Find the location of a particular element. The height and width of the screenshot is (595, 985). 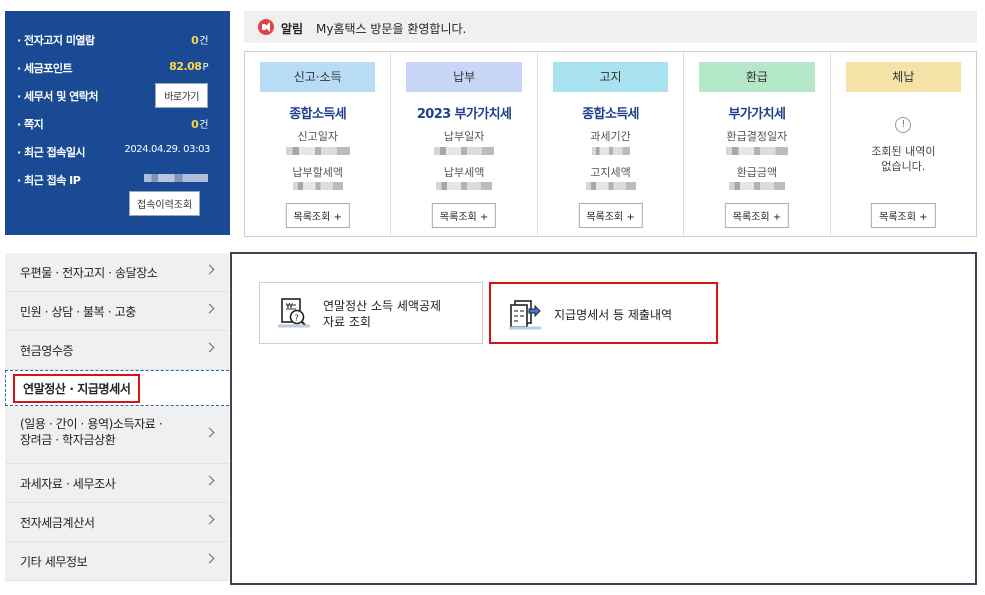

card-label: 과세기간 is located at coordinates (610, 136).